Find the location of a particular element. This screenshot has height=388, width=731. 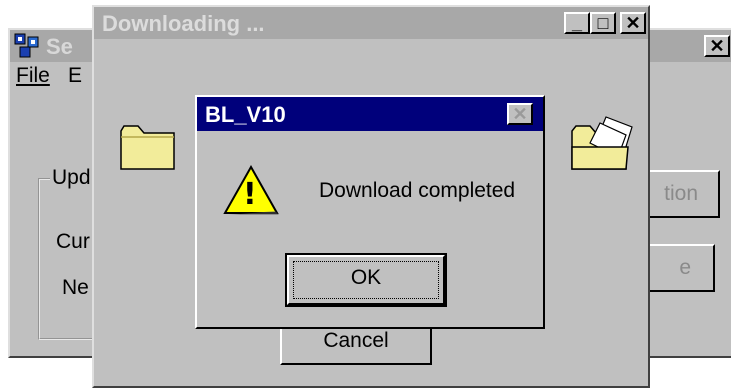

downloading-close-button: ✕ is located at coordinates (633, 23).